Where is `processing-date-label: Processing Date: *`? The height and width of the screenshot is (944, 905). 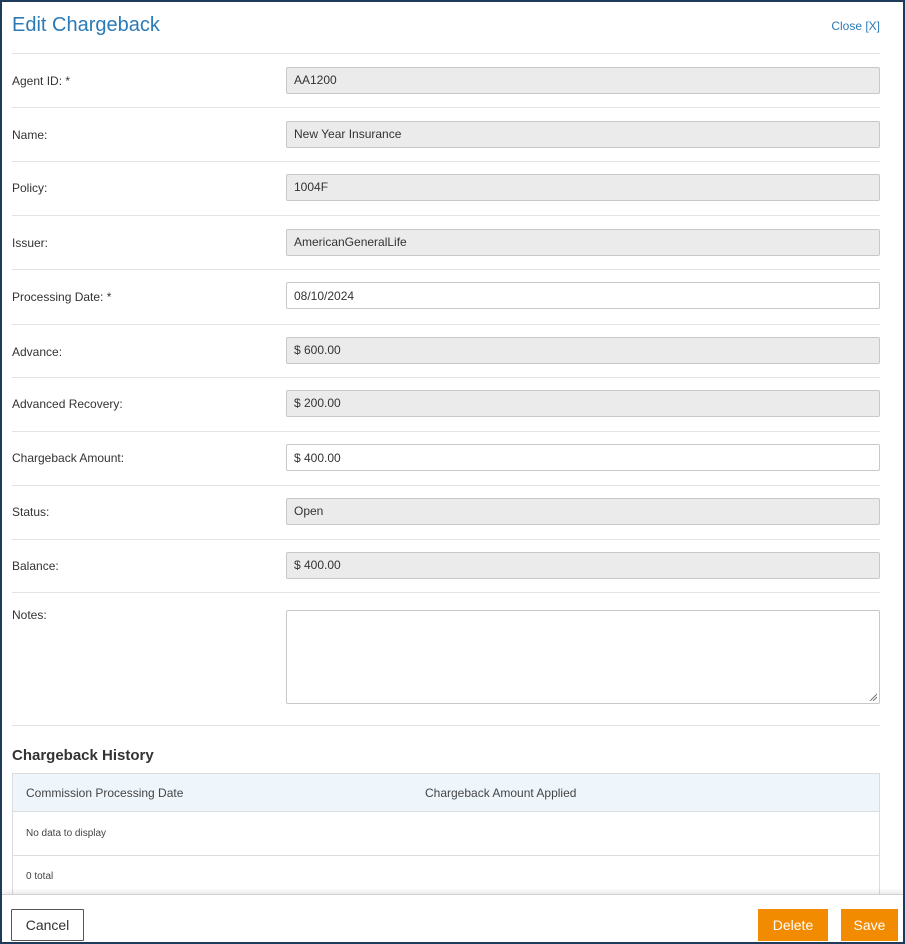
processing-date-label: Processing Date: * is located at coordinates (62, 297).